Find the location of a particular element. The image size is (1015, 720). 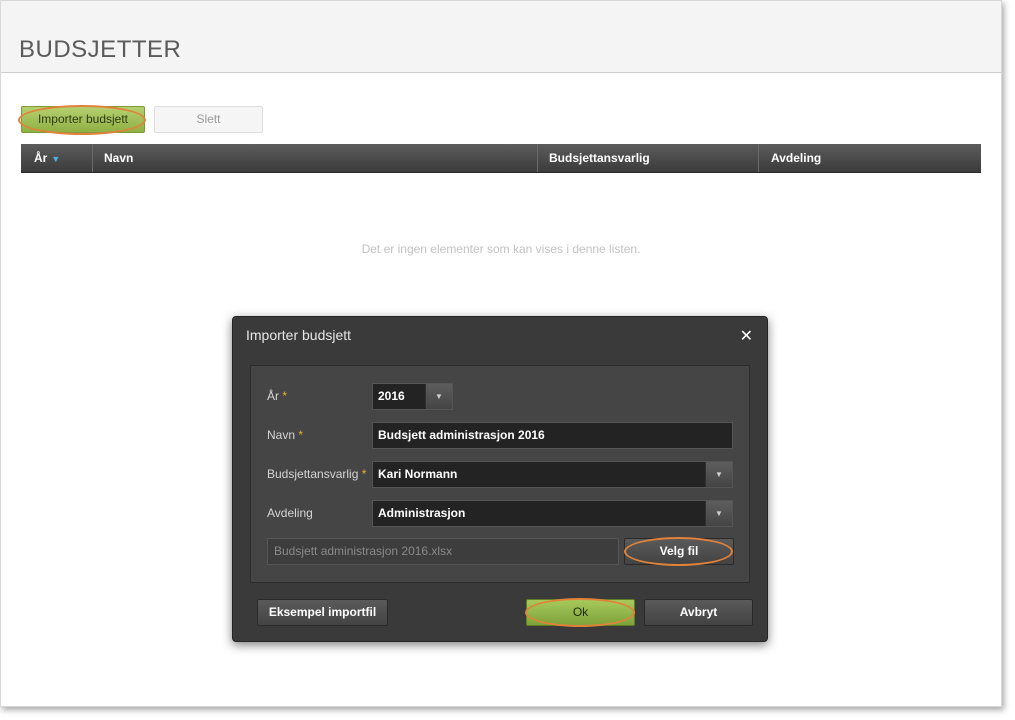

grid-header: År ▼ Navn Budsjettansvarlig Avdeling is located at coordinates (501, 158).